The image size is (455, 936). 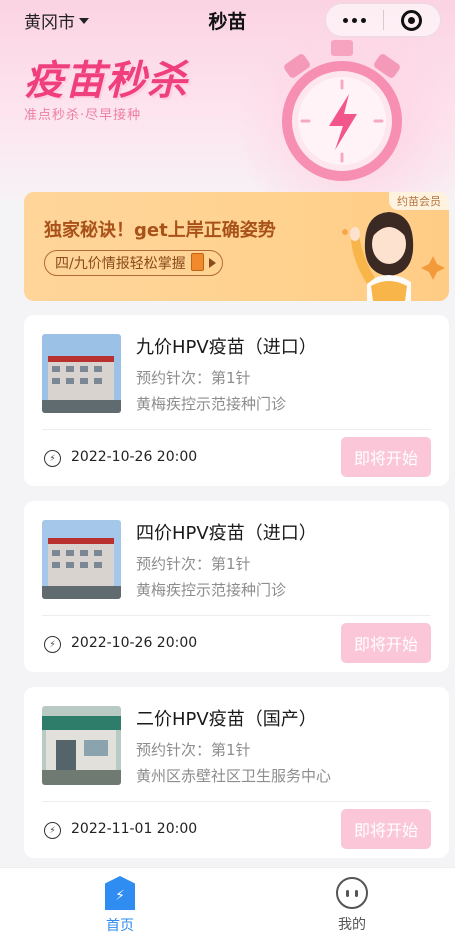 I want to click on banner-subtitle: 准点秒杀·尽早接种, so click(x=83, y=115).